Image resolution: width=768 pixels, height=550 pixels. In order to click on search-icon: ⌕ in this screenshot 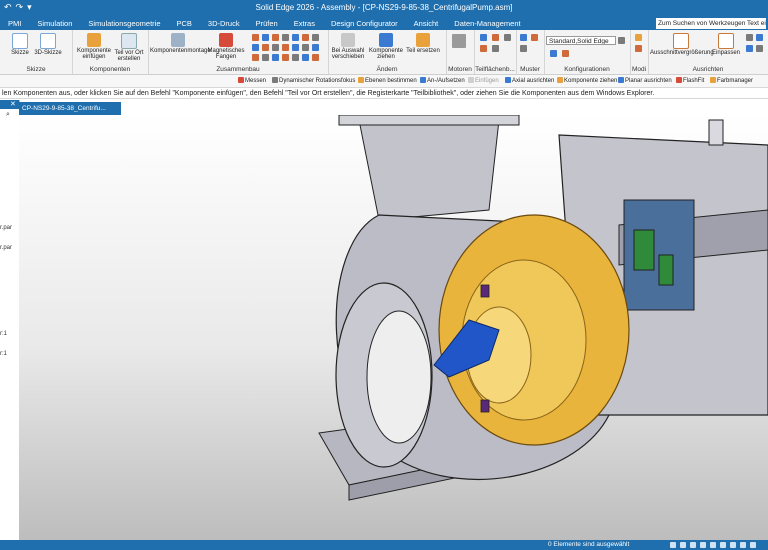, I will do `click(8, 115)`.